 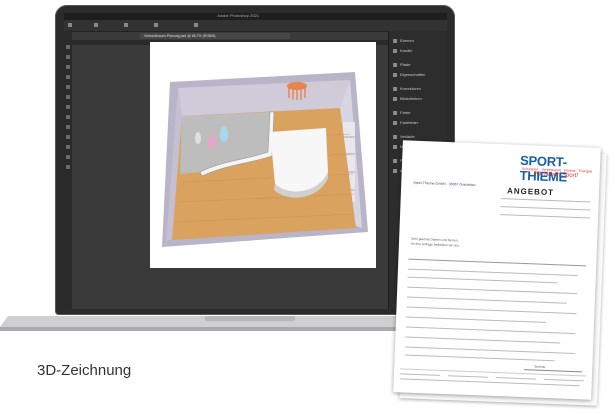 What do you see at coordinates (395, 75) in the screenshot?
I see `properties-icon` at bounding box center [395, 75].